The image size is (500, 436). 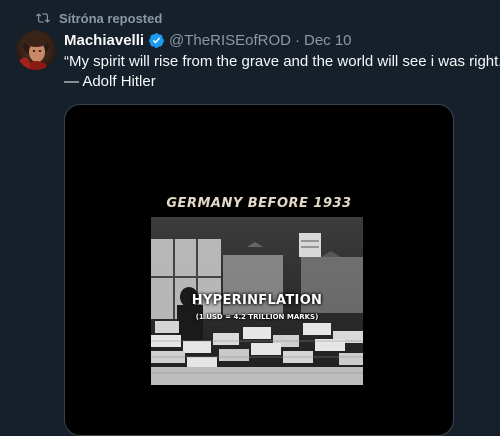 I want to click on overlay-title: HYPERINFLATION, so click(x=257, y=300).